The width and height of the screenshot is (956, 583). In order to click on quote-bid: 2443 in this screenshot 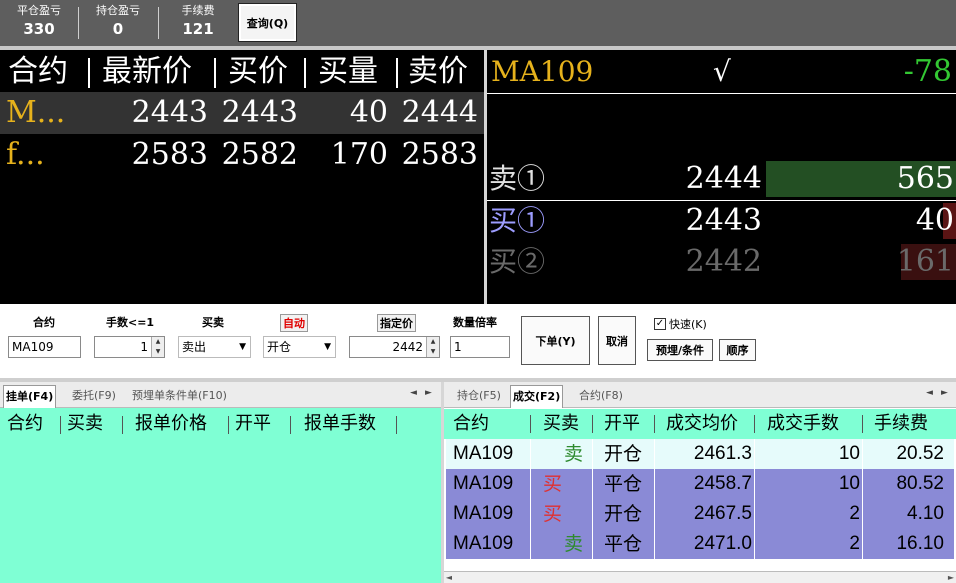, I will do `click(259, 112)`.